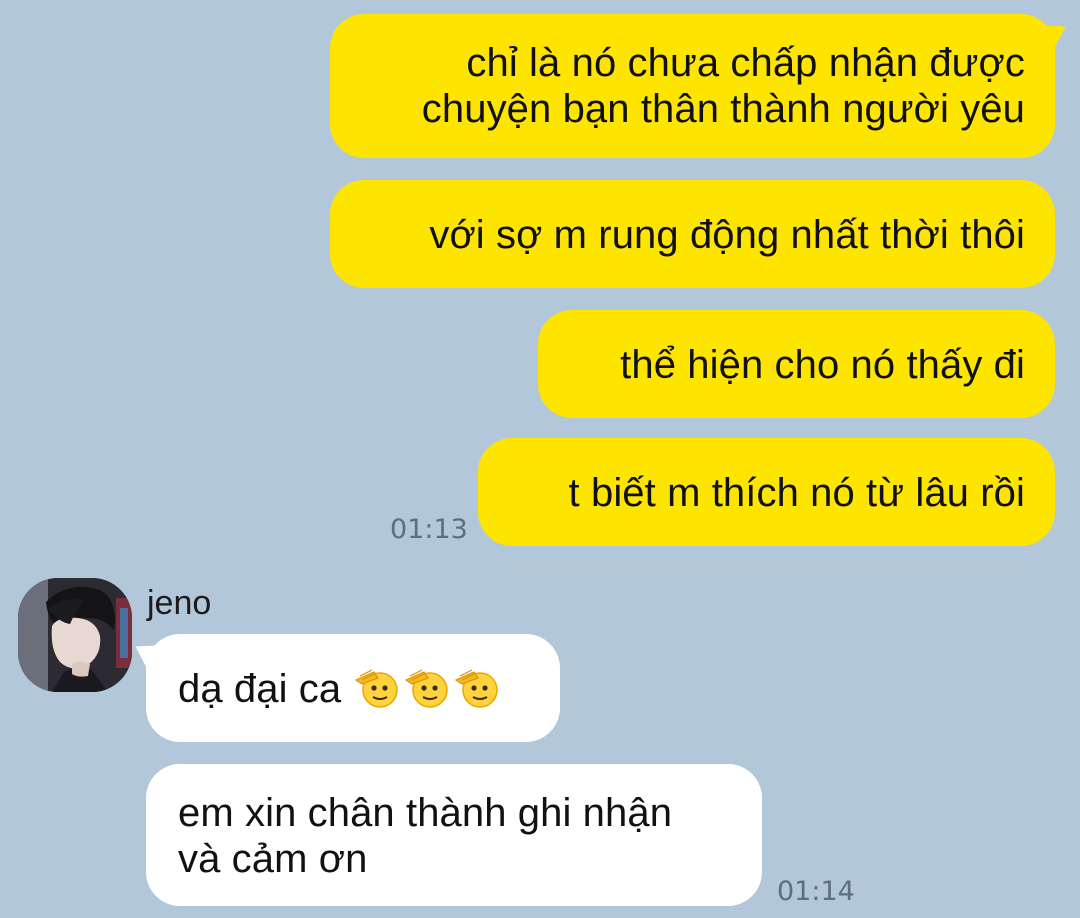 This screenshot has height=918, width=1080. What do you see at coordinates (260, 689) in the screenshot?
I see `message-text: dạ đại ca` at bounding box center [260, 689].